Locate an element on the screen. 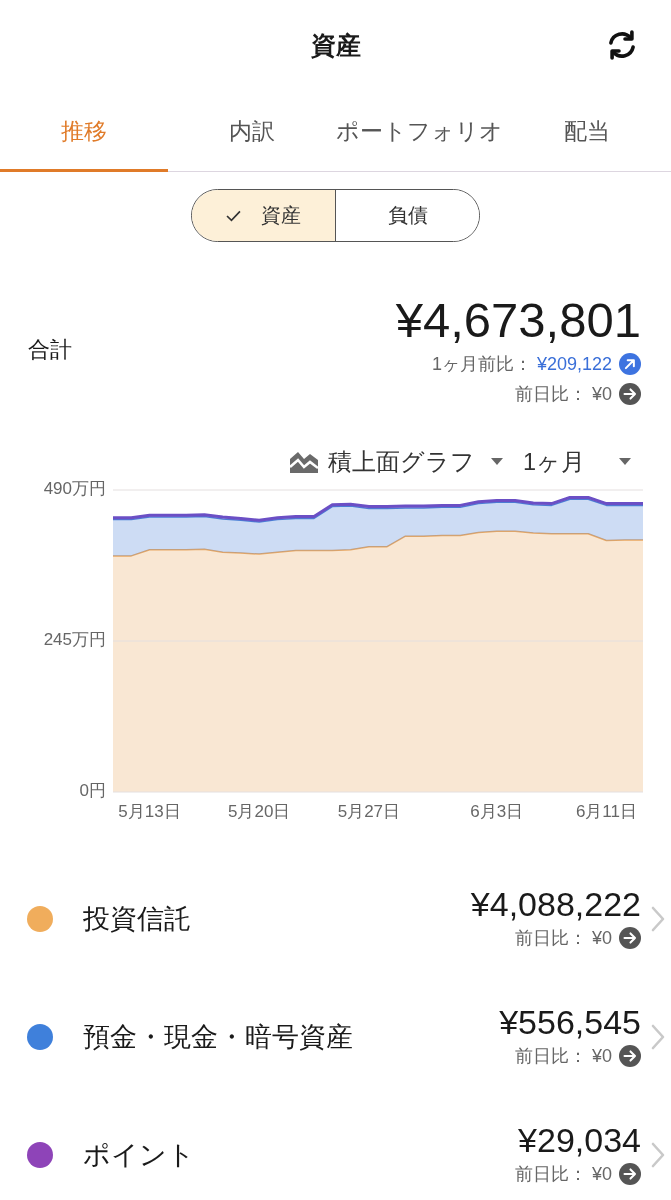  x-axis-label: 5月20日 is located at coordinates (259, 812).